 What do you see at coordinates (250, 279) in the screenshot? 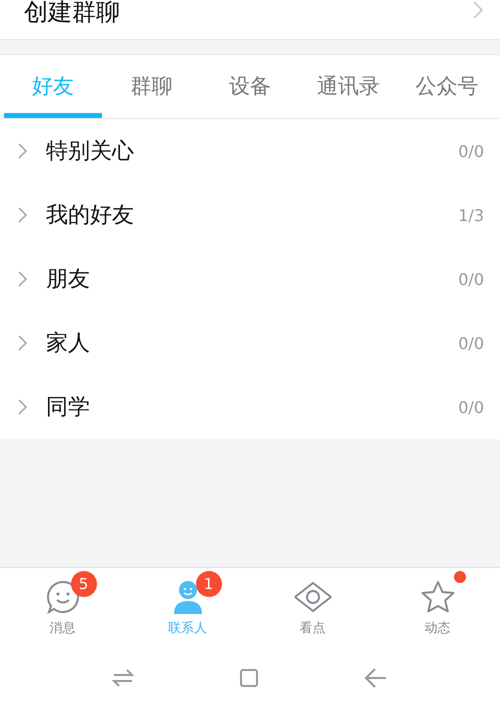
I see `group-row: 朋友 0/0` at bounding box center [250, 279].